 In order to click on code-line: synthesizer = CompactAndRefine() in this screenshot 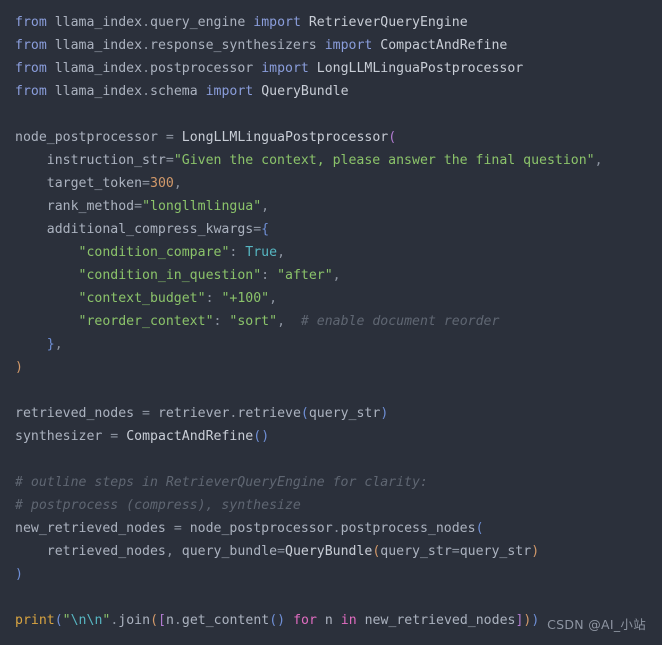, I will do `click(142, 436)`.